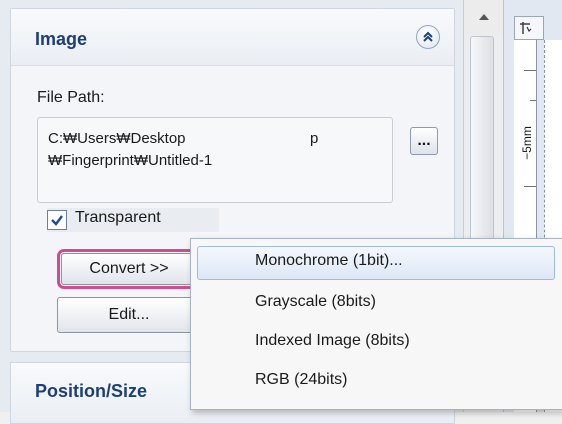 This screenshot has width=562, height=424. I want to click on ruler-corner-glyph, so click(526, 28).